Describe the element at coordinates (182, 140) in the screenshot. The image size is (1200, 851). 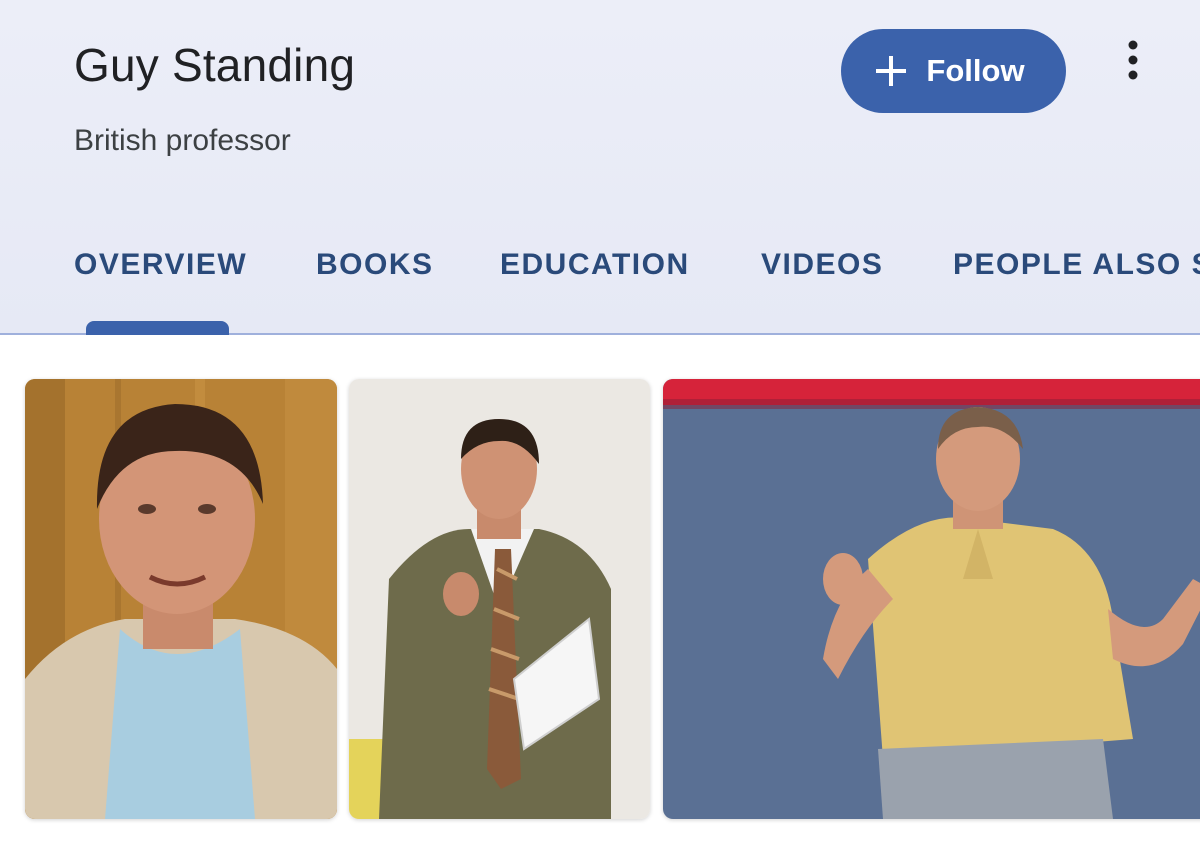
I see `entity-description: British professor` at that location.